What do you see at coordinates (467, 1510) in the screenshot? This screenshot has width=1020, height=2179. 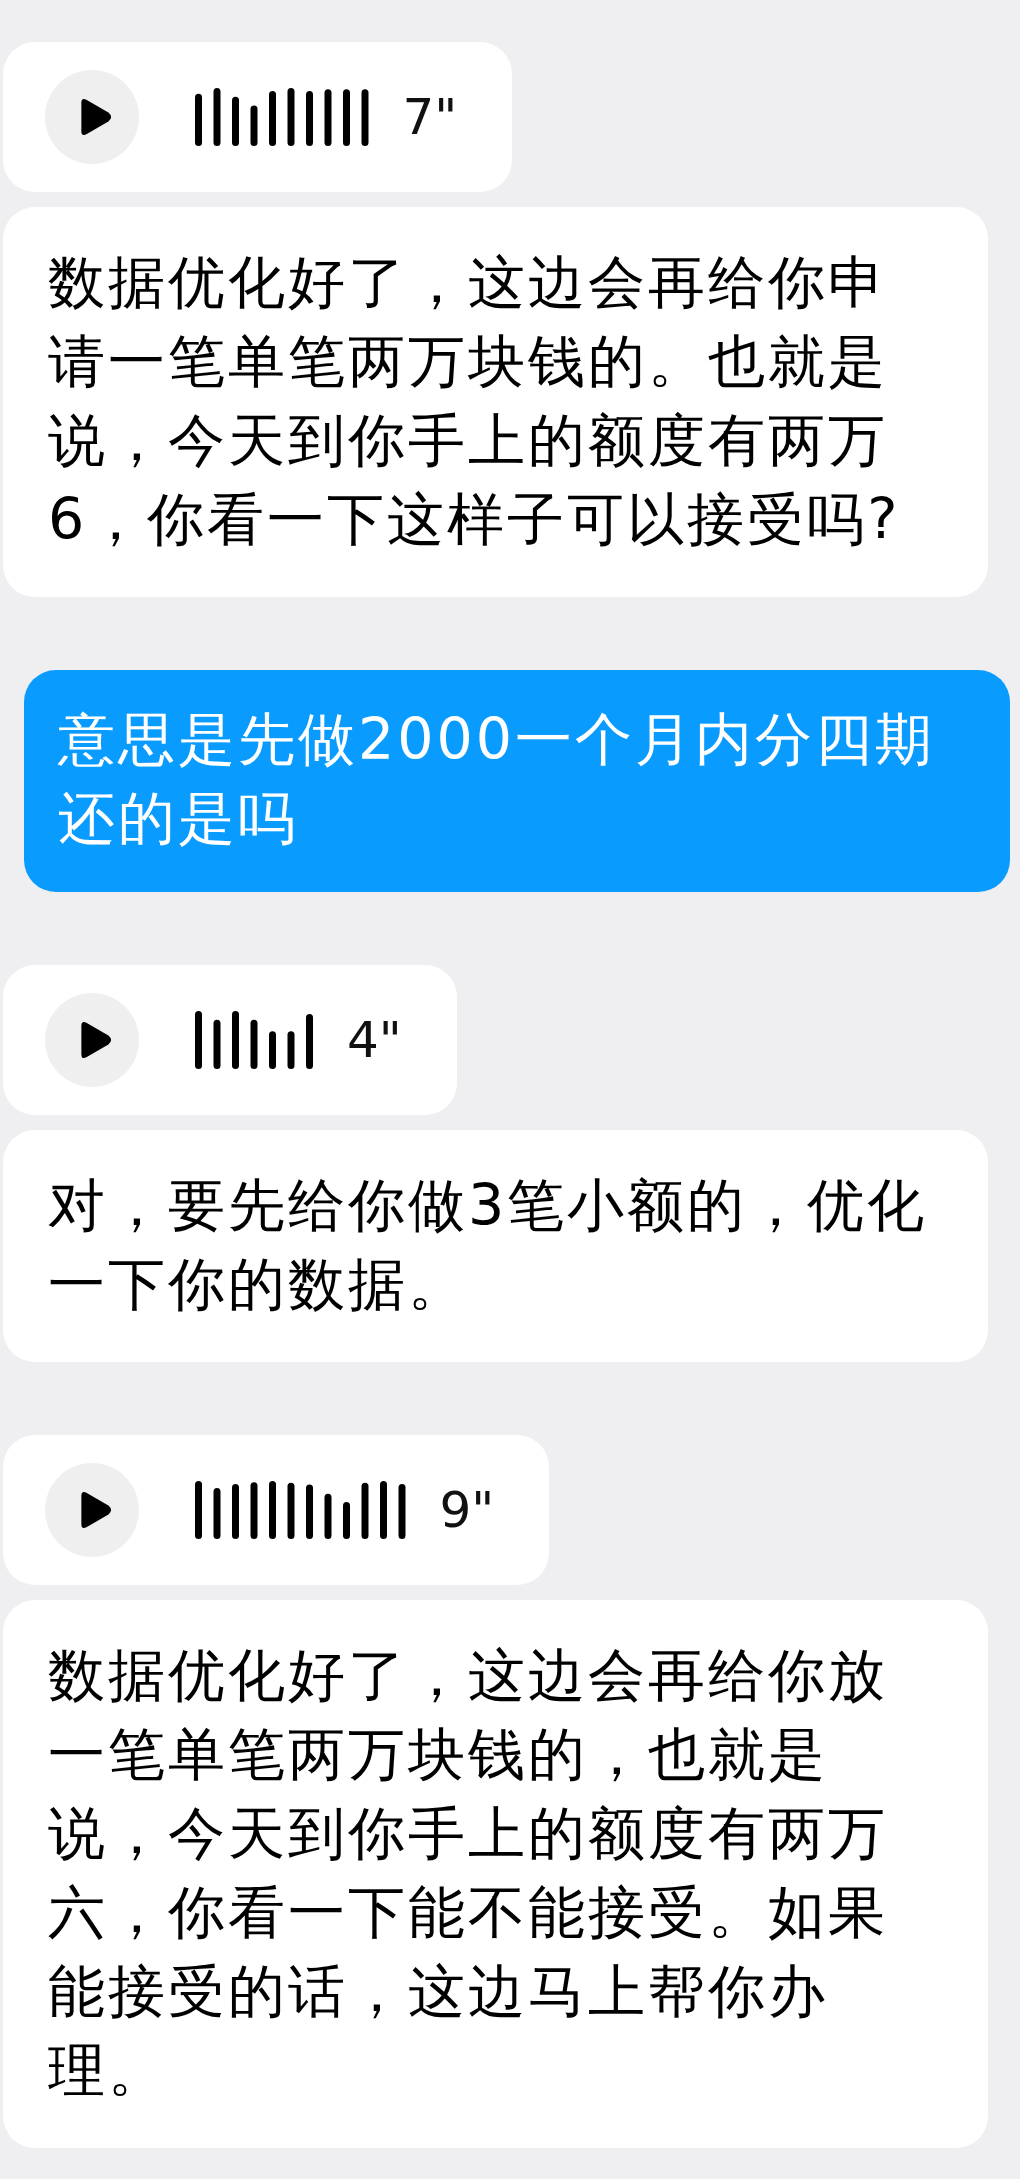 I see `voice-duration: 9"` at bounding box center [467, 1510].